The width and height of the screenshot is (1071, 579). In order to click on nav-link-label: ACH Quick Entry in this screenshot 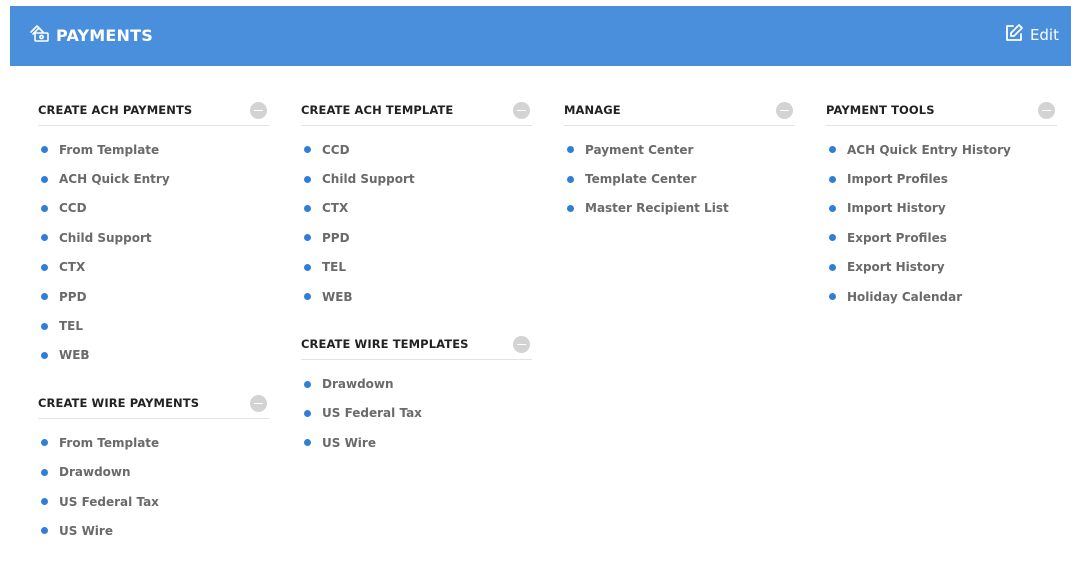, I will do `click(114, 179)`.